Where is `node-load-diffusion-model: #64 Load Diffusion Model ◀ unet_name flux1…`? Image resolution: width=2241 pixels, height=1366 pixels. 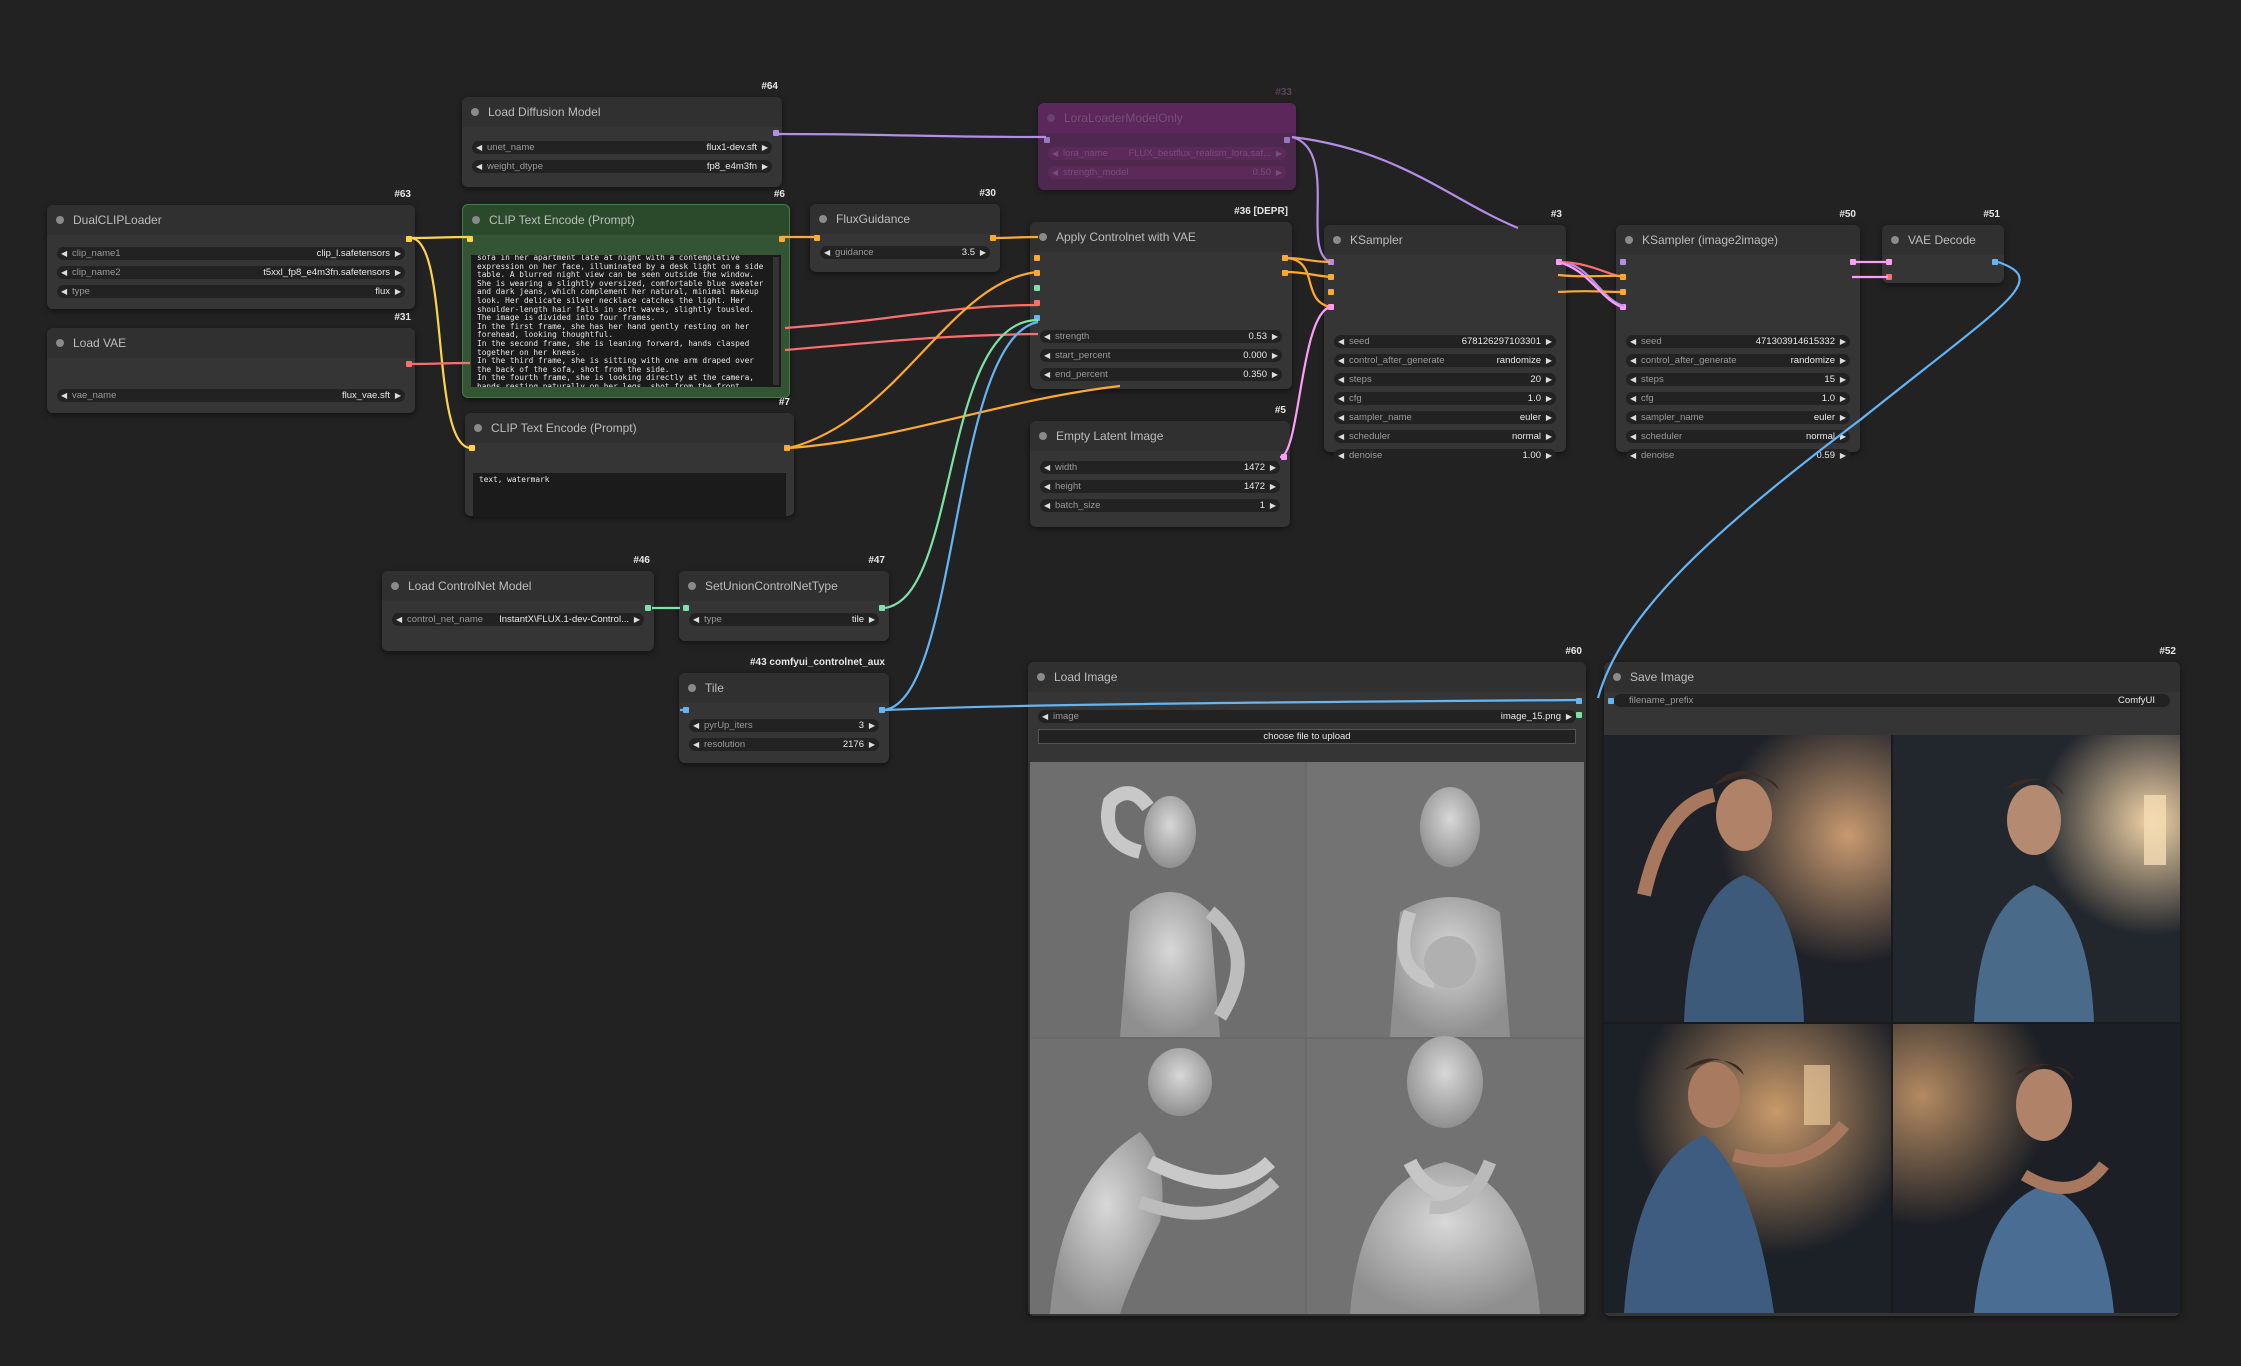
node-load-diffusion-model: #64 Load Diffusion Model ◀ unet_name flux1… is located at coordinates (622, 134).